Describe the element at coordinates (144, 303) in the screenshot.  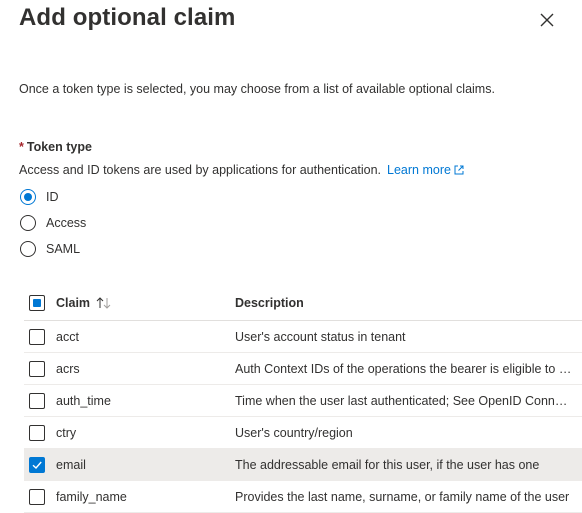
I see `claim-column-header: Claim` at that location.